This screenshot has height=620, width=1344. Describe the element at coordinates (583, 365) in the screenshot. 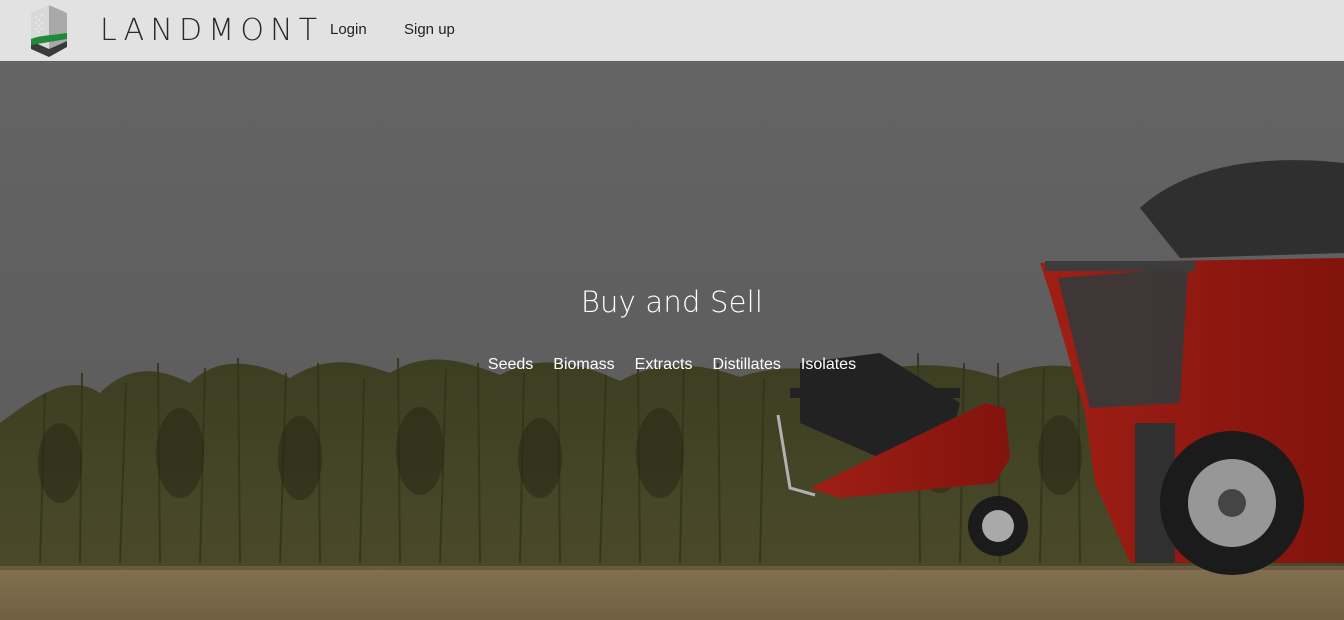

I see `category-biomass: Biomass` at that location.